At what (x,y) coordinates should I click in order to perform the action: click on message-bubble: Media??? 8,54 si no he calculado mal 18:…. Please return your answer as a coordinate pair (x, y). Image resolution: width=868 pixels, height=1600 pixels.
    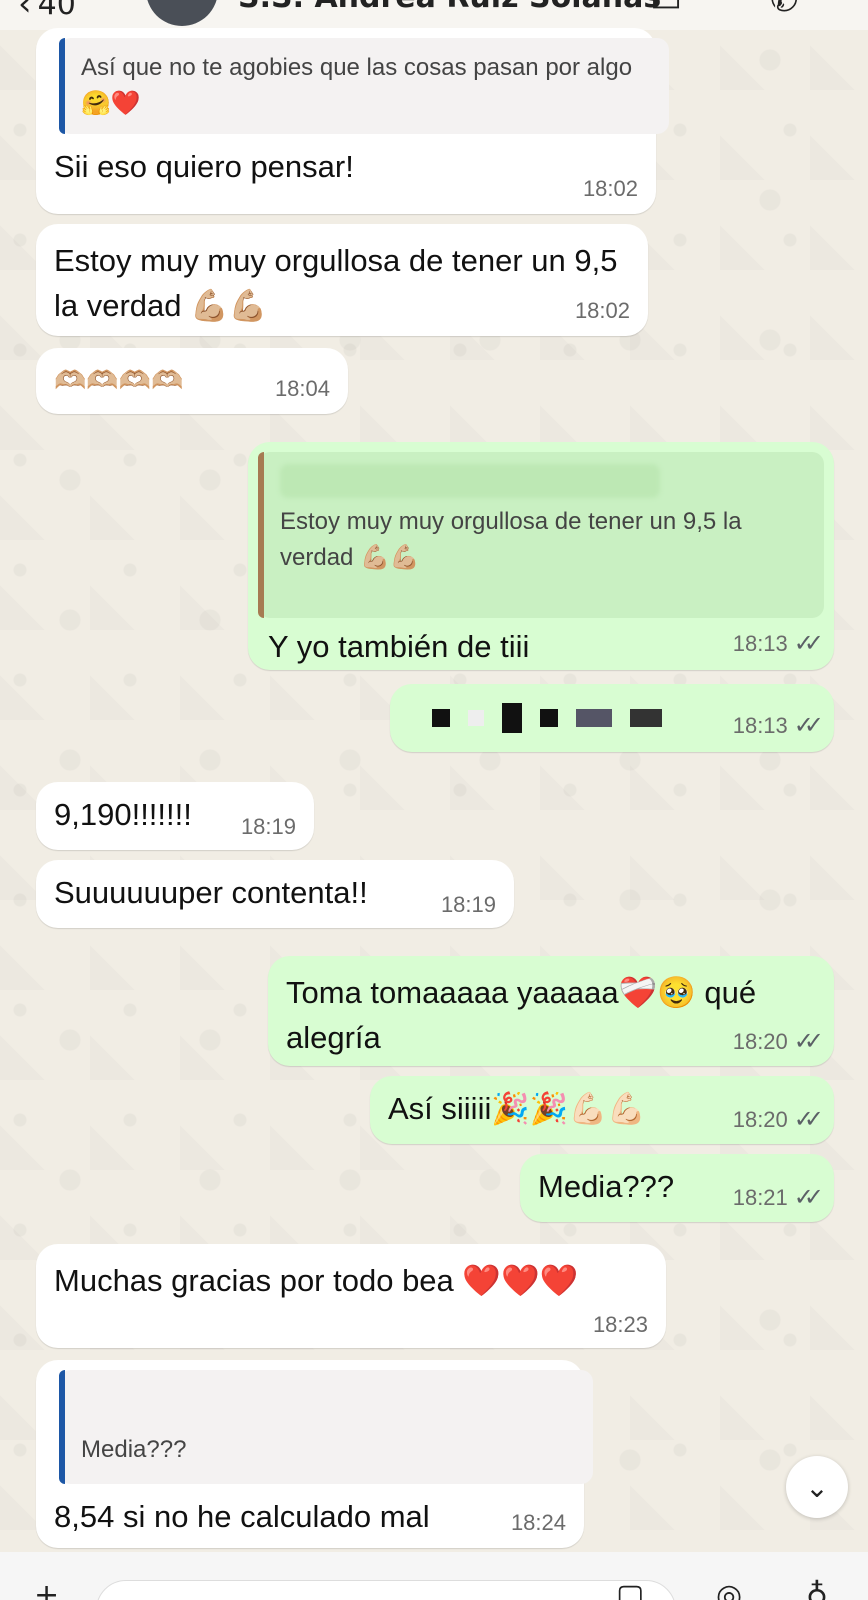
    Looking at the image, I should click on (314, 1454).